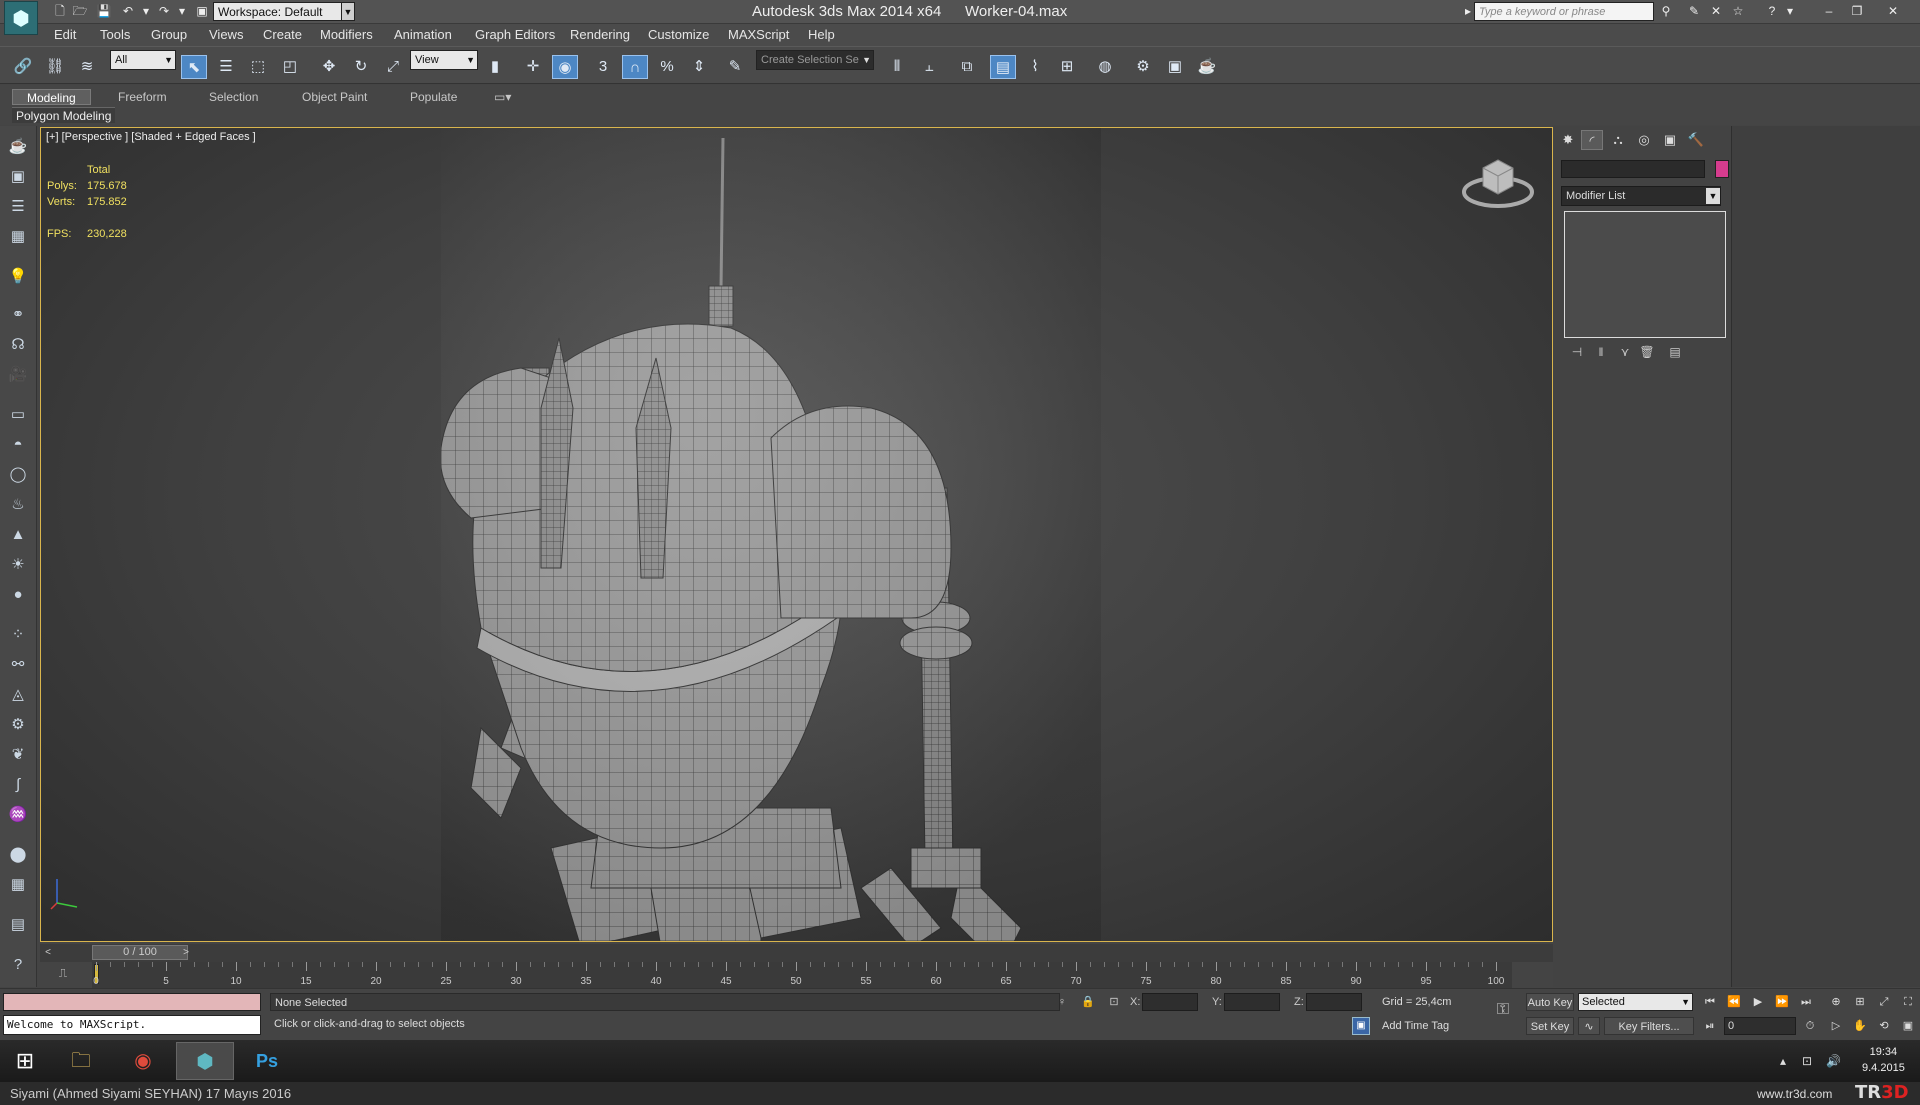 This screenshot has height=1105, width=1920. I want to click on rendered-frame-window-icon: ▣, so click(1175, 67).